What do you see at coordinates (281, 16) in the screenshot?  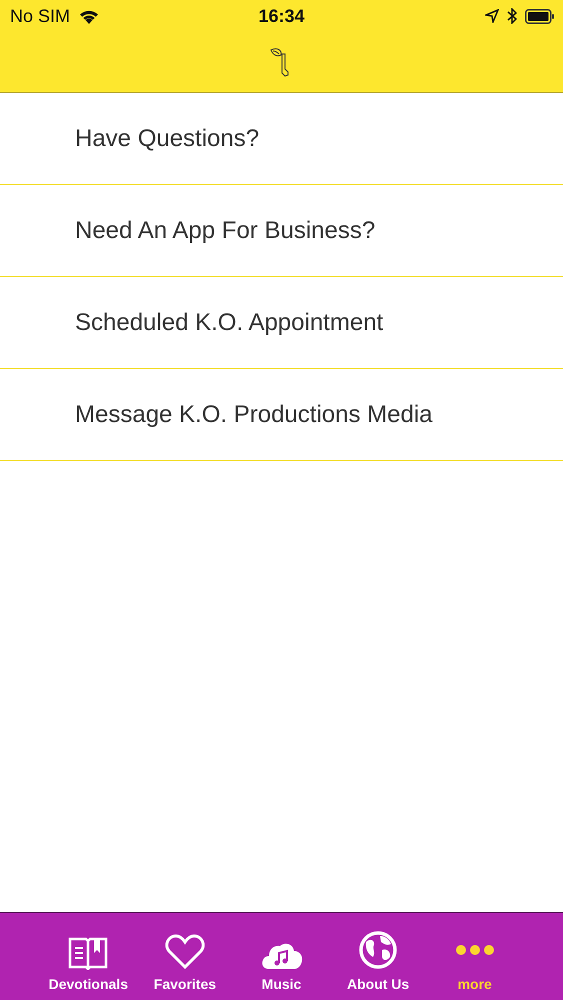 I see `status-time: 16:34` at bounding box center [281, 16].